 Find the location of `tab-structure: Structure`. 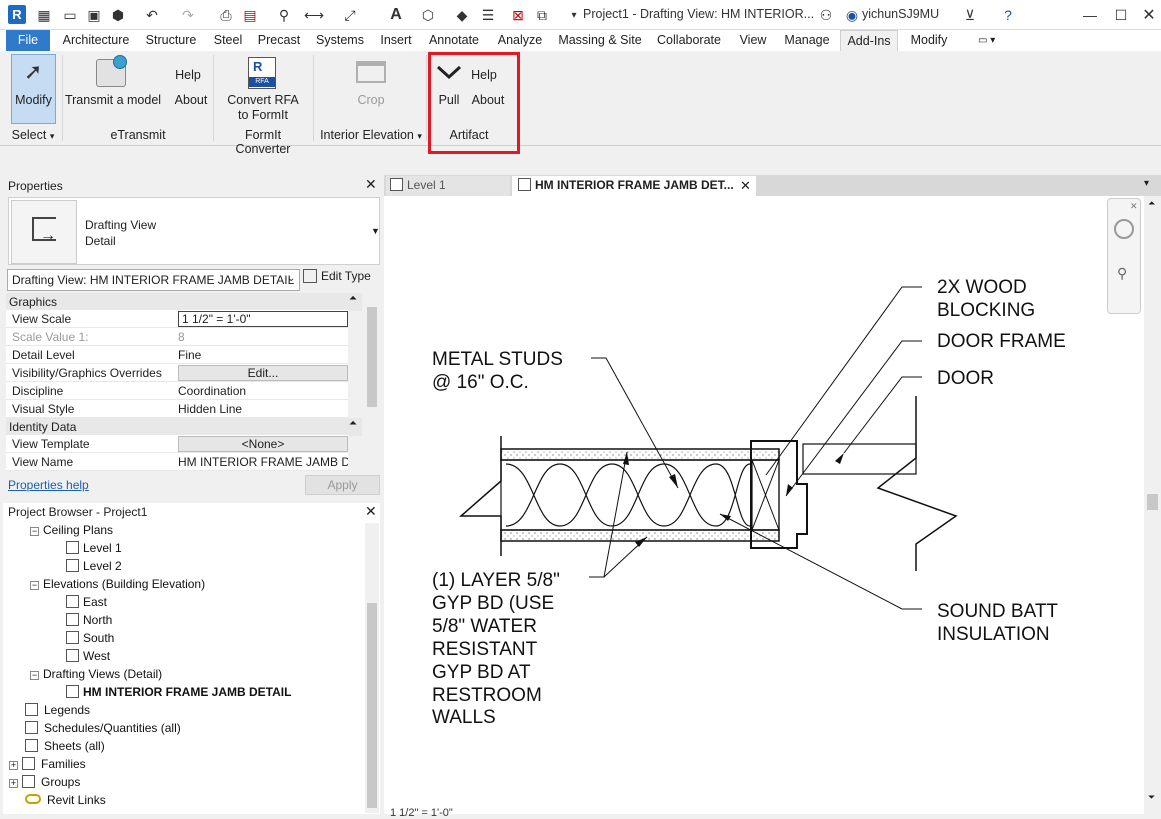

tab-structure: Structure is located at coordinates (171, 40).